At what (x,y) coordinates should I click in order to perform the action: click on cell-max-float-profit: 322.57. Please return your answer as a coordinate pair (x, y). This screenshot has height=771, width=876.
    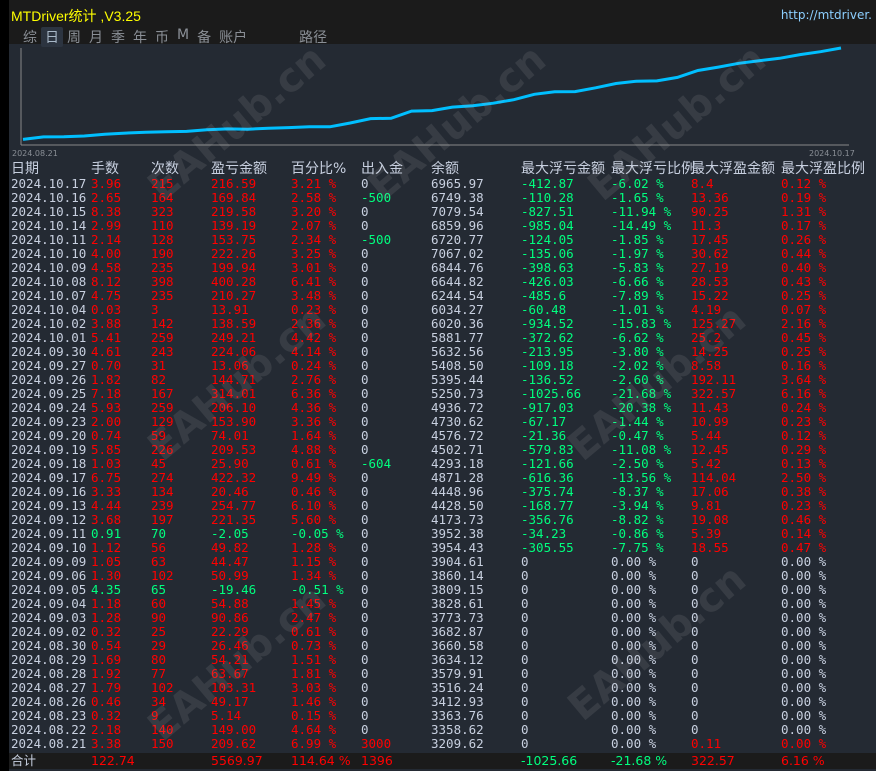
    Looking at the image, I should click on (714, 393).